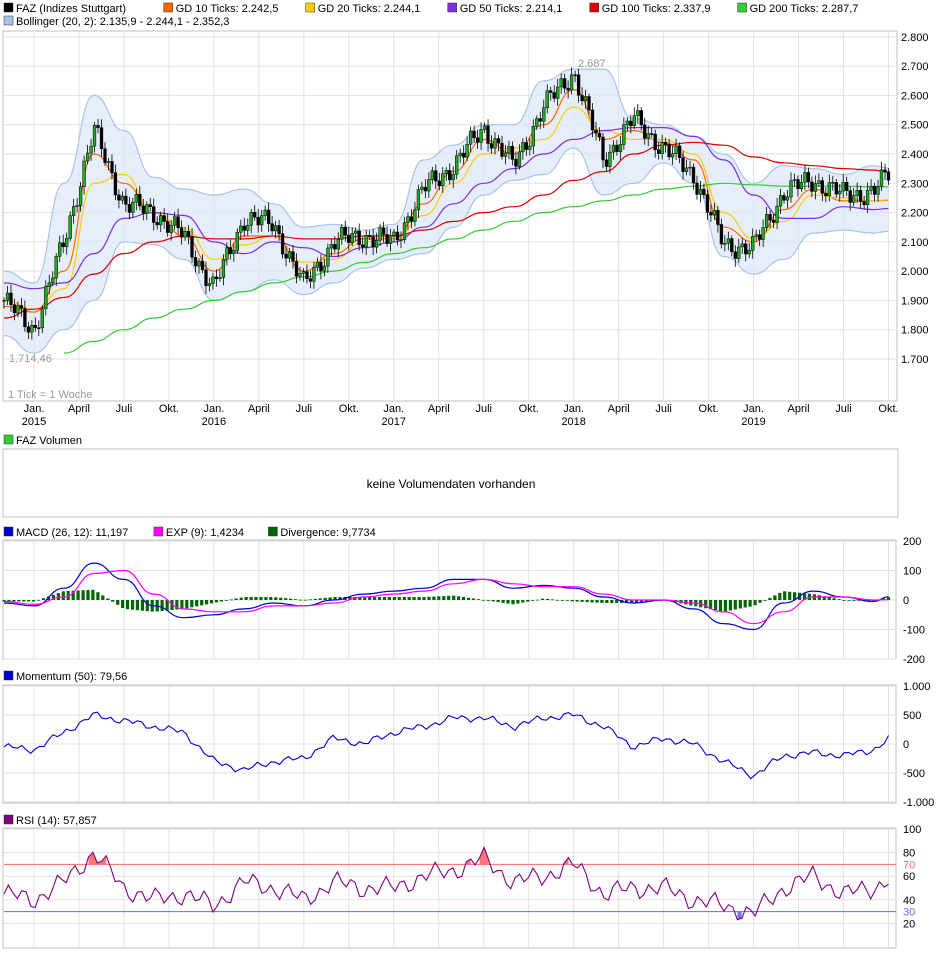  I want to click on x-tick-year: 2019, so click(753, 422).